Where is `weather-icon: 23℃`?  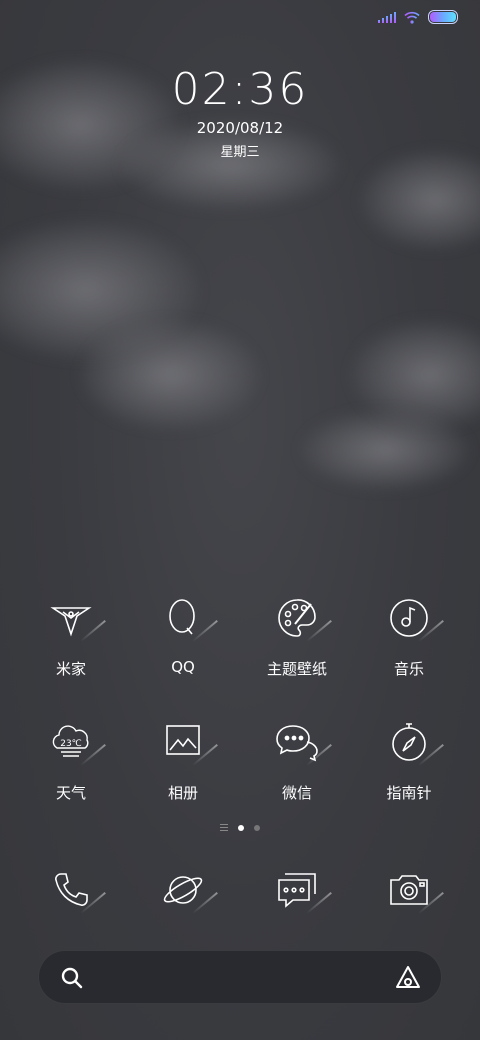
weather-icon: 23℃ is located at coordinates (71, 742).